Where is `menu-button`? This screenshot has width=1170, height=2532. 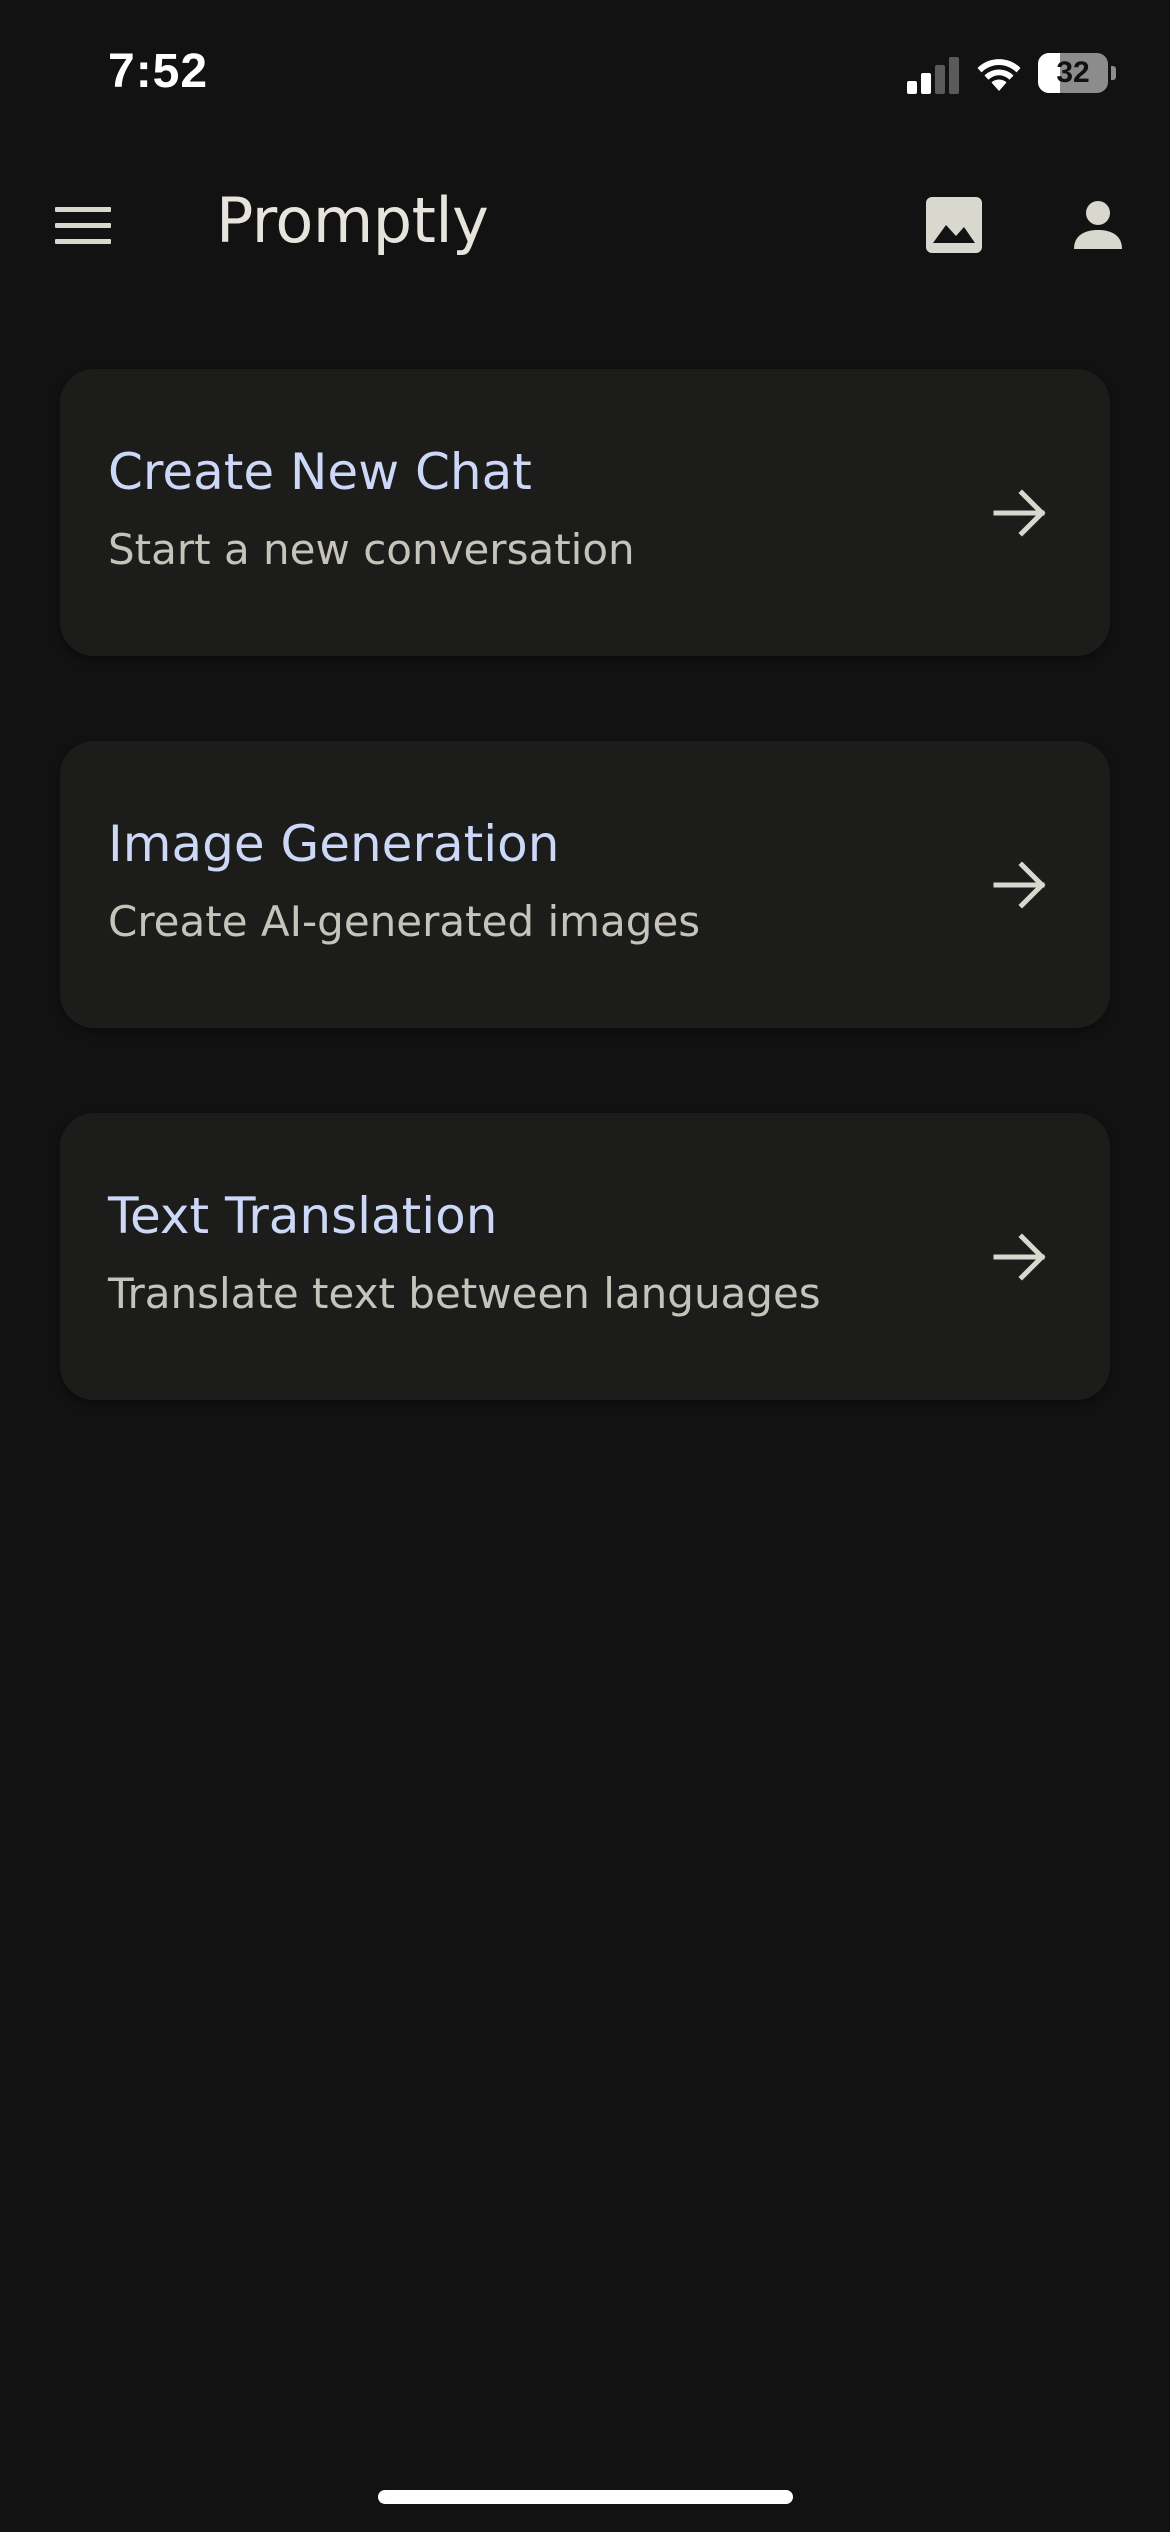
menu-button is located at coordinates (84, 225).